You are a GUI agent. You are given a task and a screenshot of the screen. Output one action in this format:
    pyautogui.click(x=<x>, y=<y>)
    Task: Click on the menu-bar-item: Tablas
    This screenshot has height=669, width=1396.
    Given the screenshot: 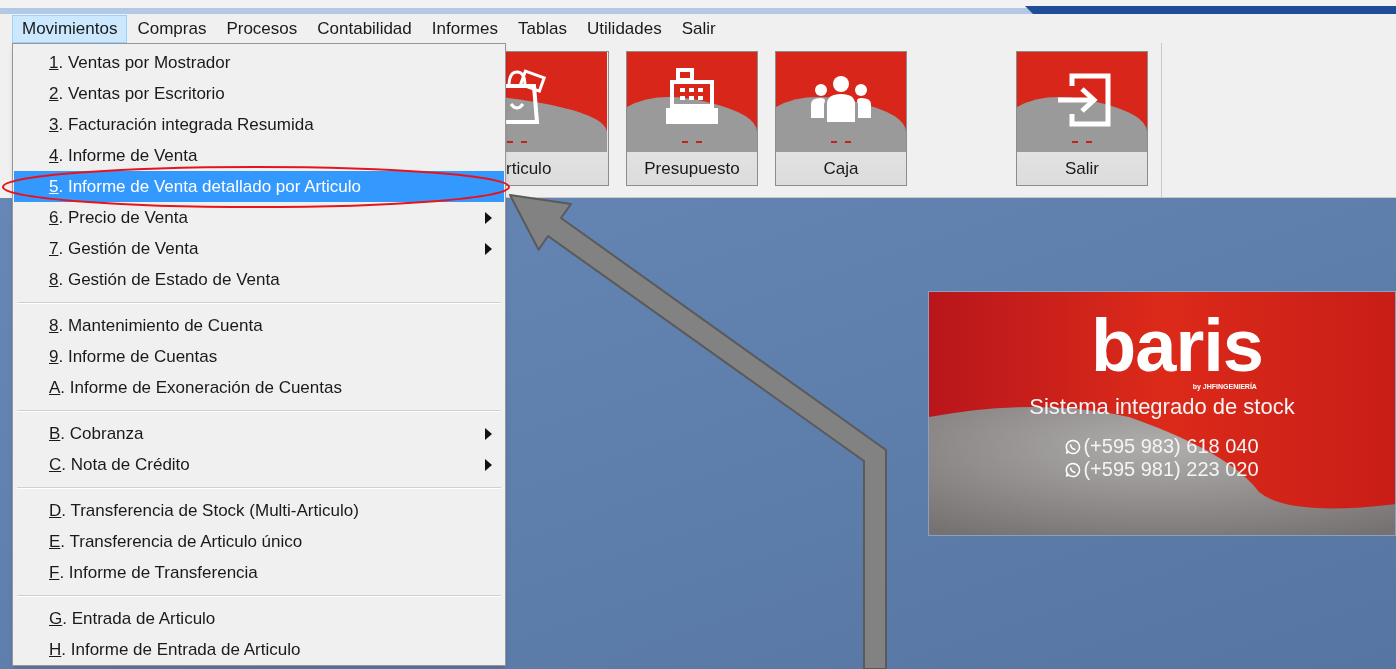 What is the action you would take?
    pyautogui.click(x=542, y=28)
    